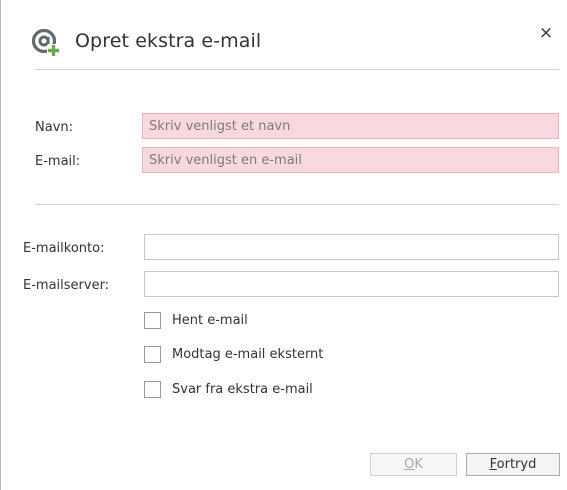  Describe the element at coordinates (152, 389) in the screenshot. I see `reply-from-extra-checkbox` at that location.